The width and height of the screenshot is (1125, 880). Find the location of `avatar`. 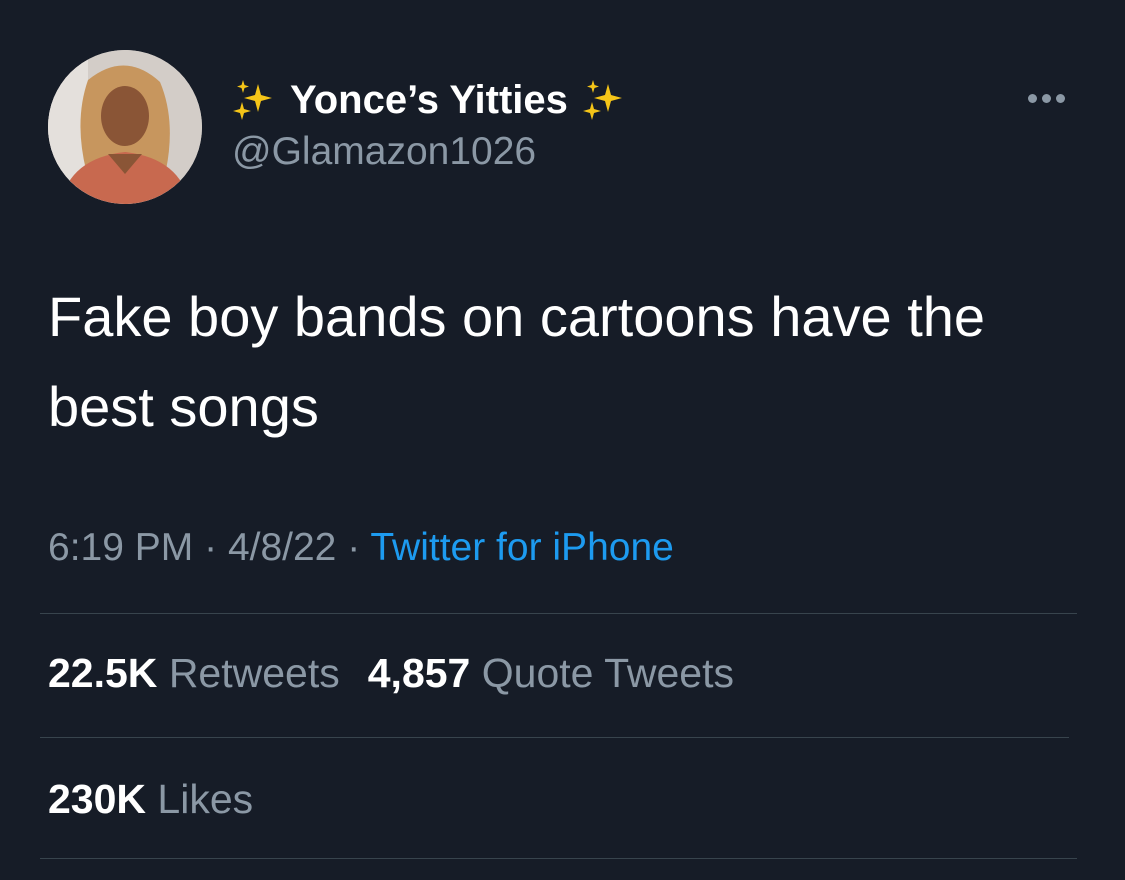

avatar is located at coordinates (125, 127).